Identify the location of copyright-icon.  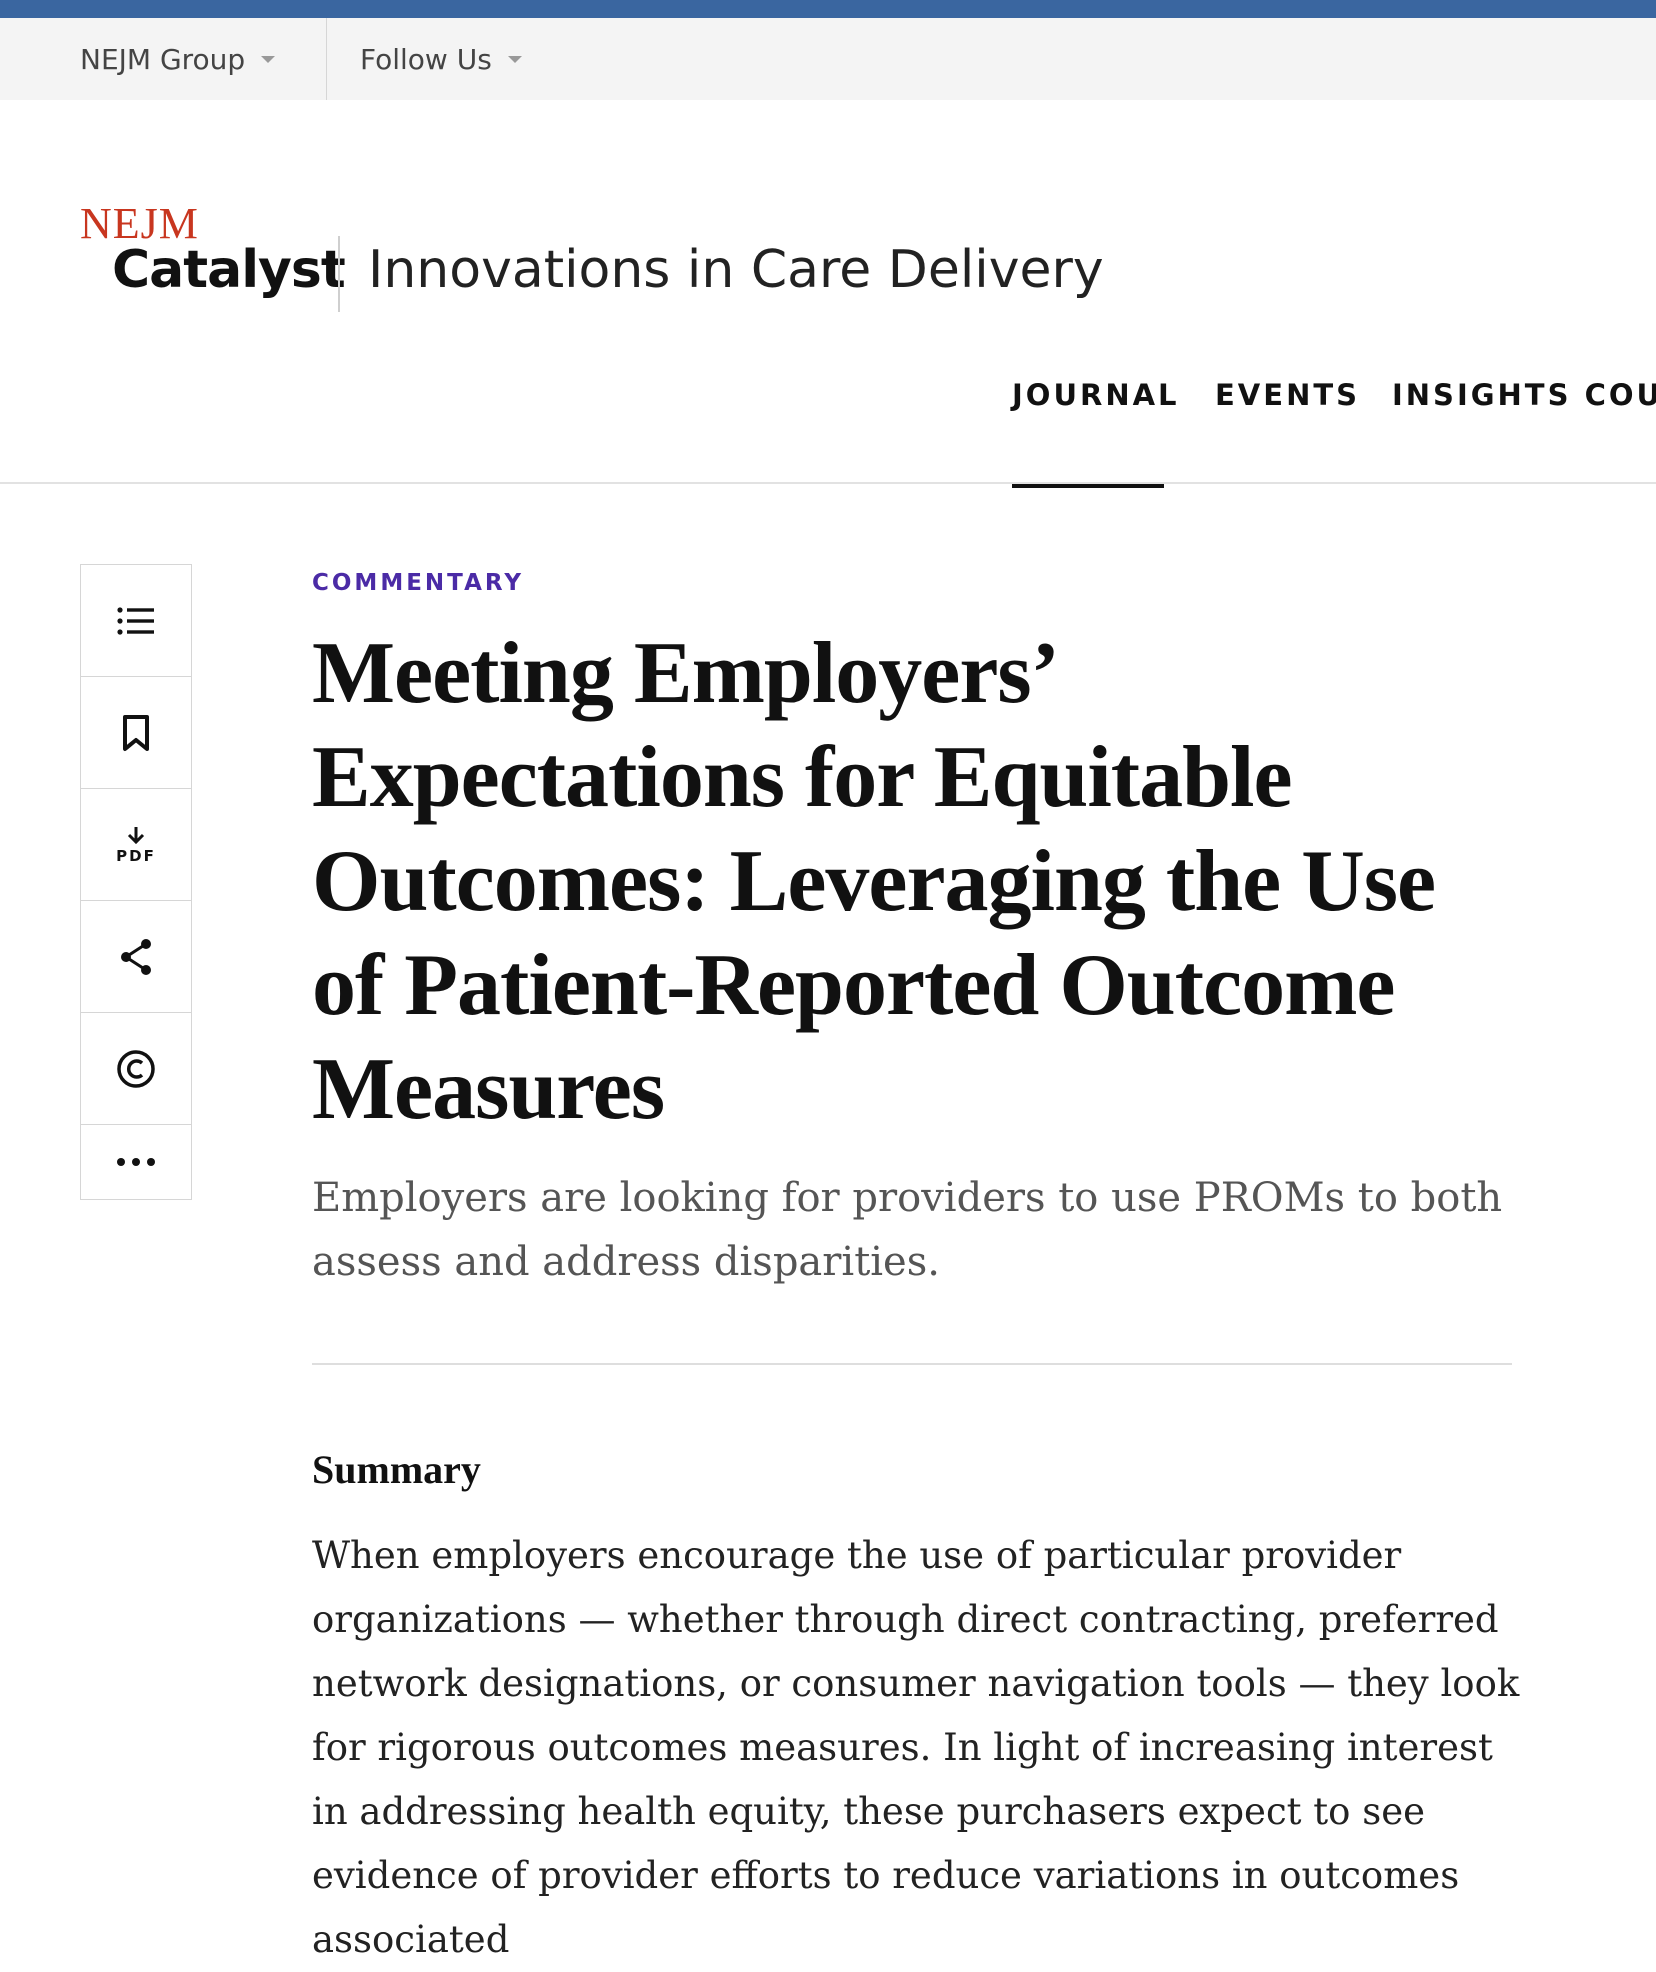
(136, 1068).